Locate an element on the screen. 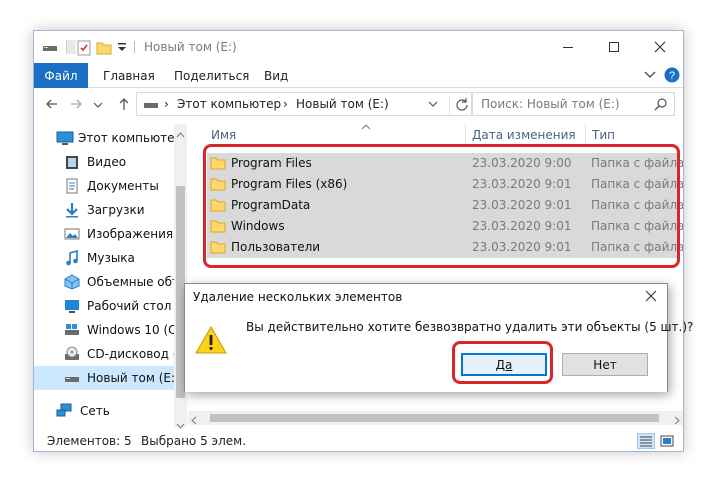  cd-drive-icon is located at coordinates (72, 354).